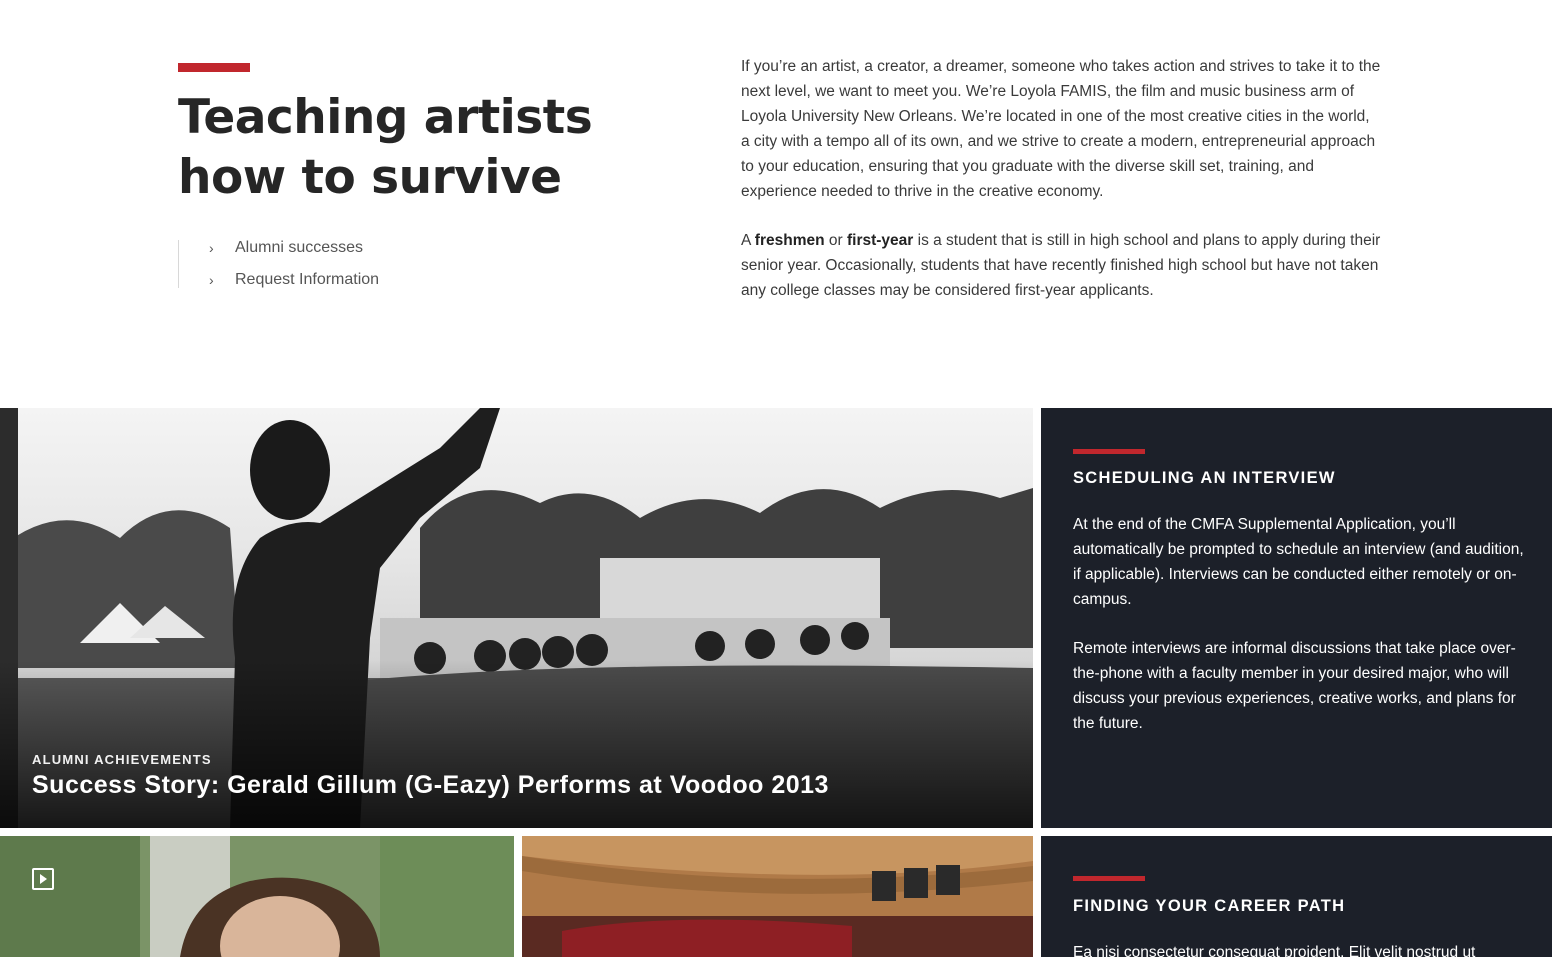  I want to click on video-tile-portrait, so click(257, 896).